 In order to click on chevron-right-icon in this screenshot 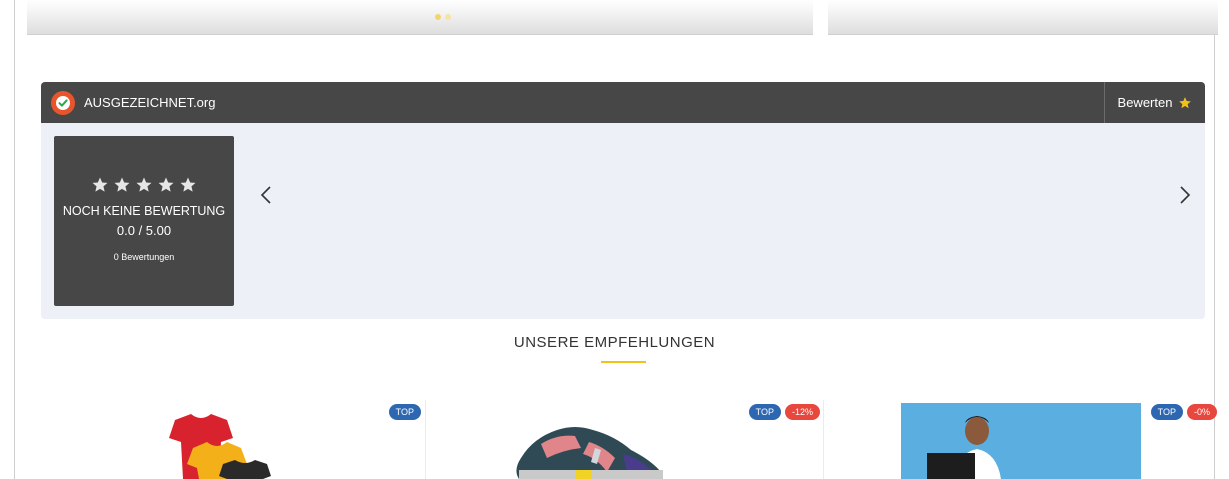, I will do `click(1185, 195)`.